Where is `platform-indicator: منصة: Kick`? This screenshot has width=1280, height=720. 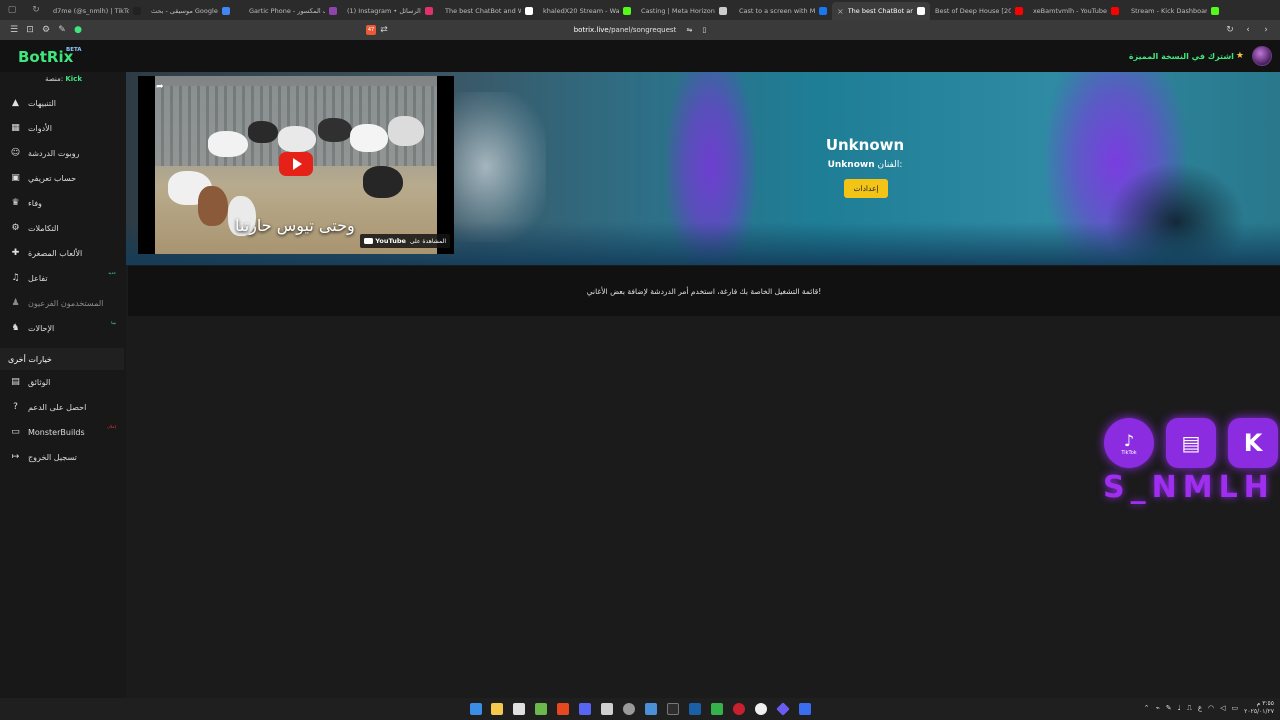
platform-indicator: منصة: Kick is located at coordinates (41, 79).